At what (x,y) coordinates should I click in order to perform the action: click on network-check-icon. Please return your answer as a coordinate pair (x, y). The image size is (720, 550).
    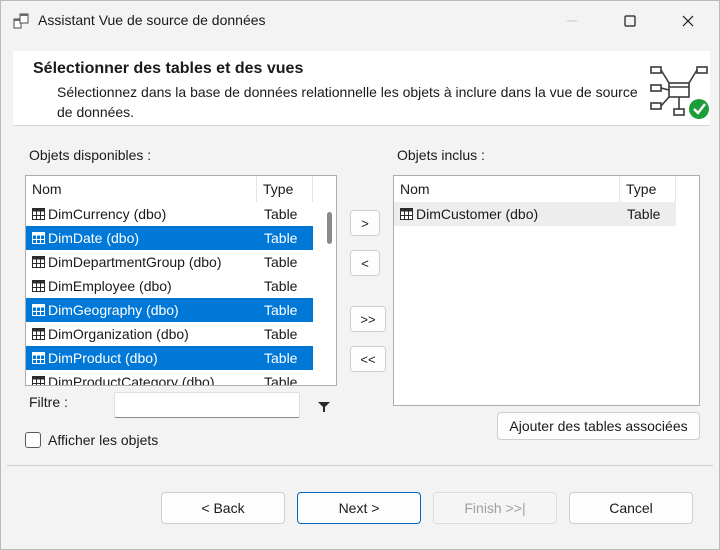
    Looking at the image, I should click on (679, 92).